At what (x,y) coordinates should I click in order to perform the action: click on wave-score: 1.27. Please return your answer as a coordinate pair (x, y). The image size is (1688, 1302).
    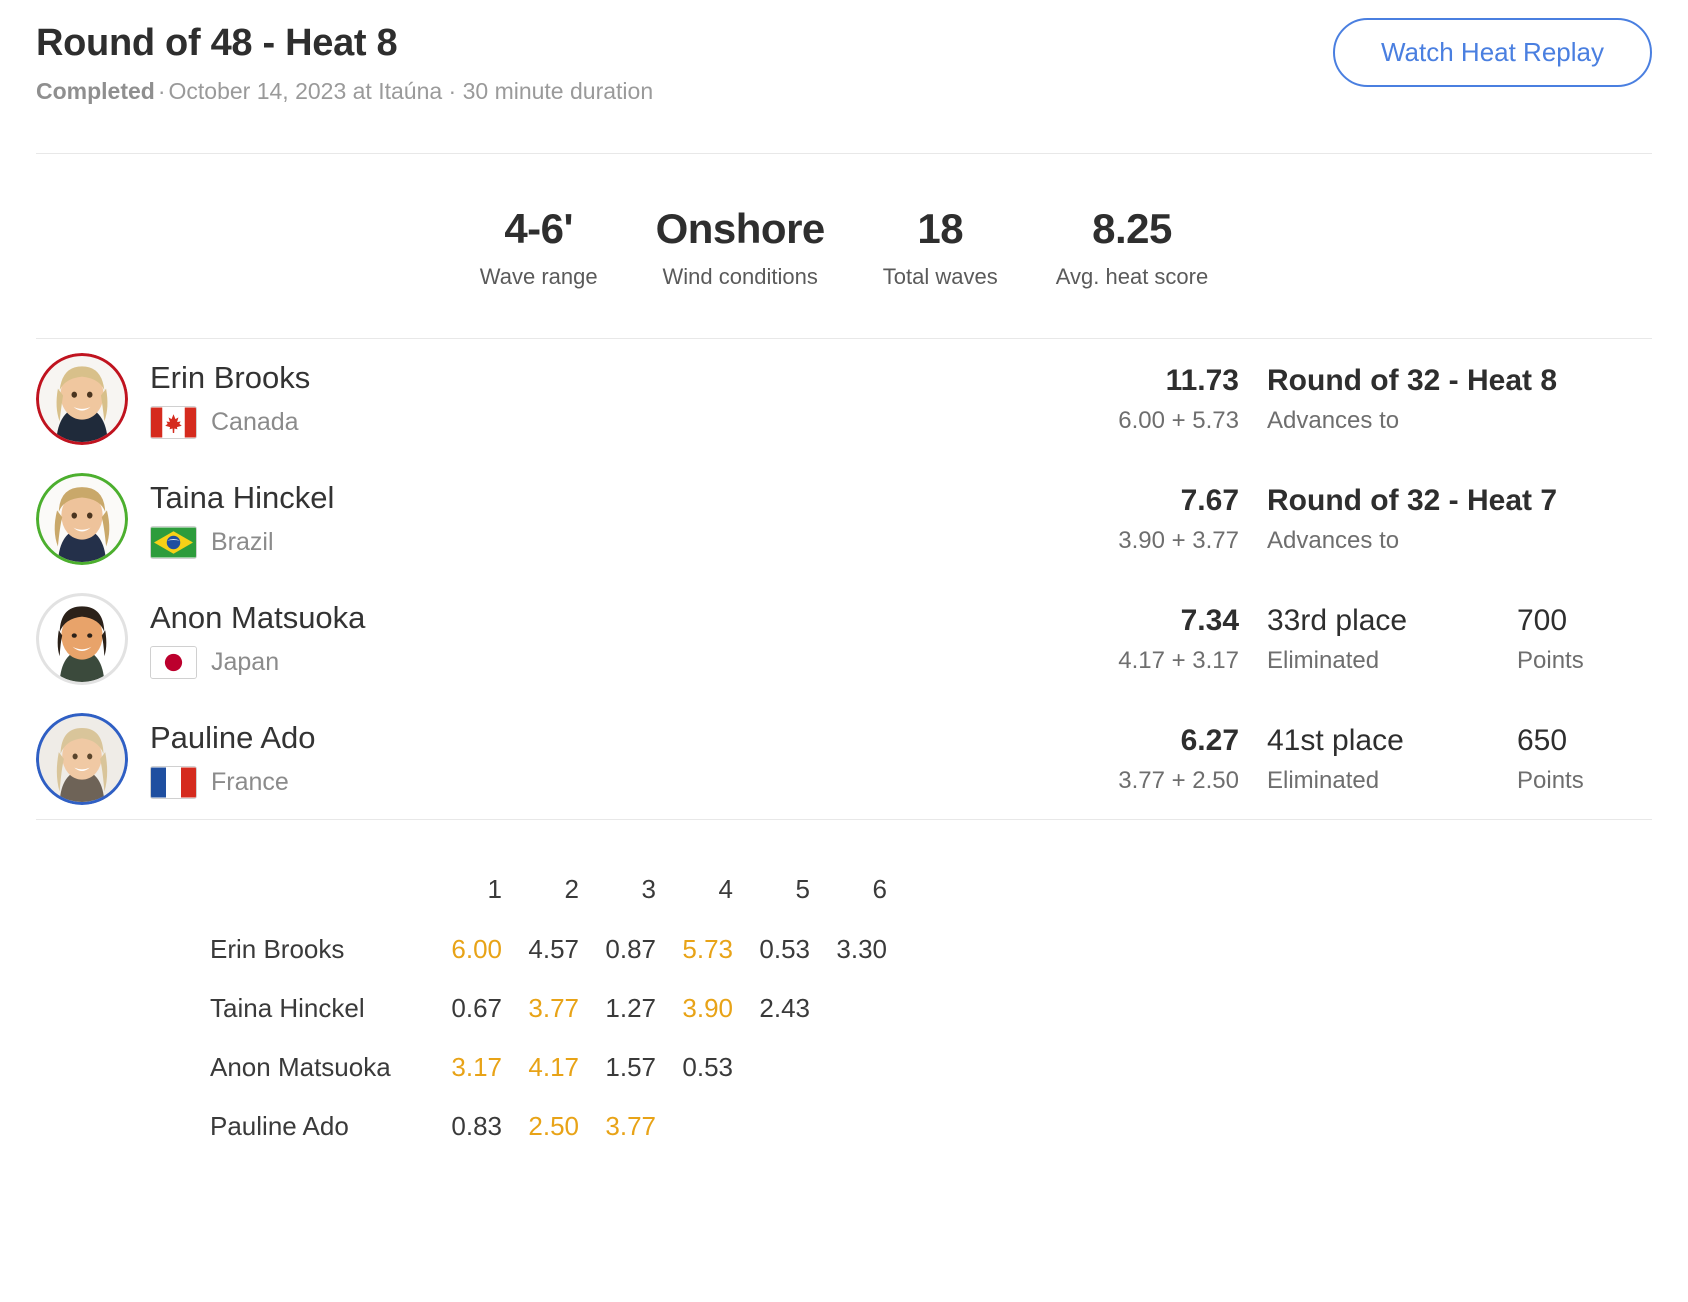
    Looking at the image, I should click on (630, 1008).